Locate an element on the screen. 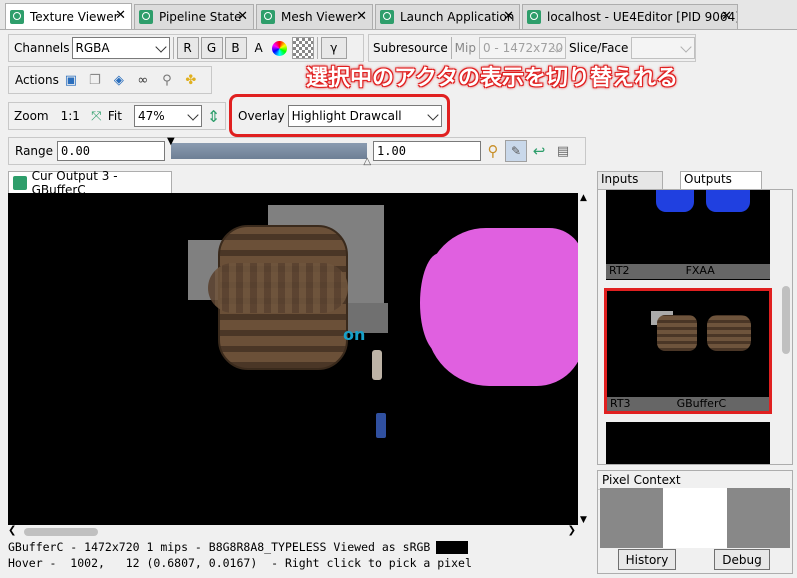 The width and height of the screenshot is (797, 578). range-slider: ▼ △ is located at coordinates (269, 151).